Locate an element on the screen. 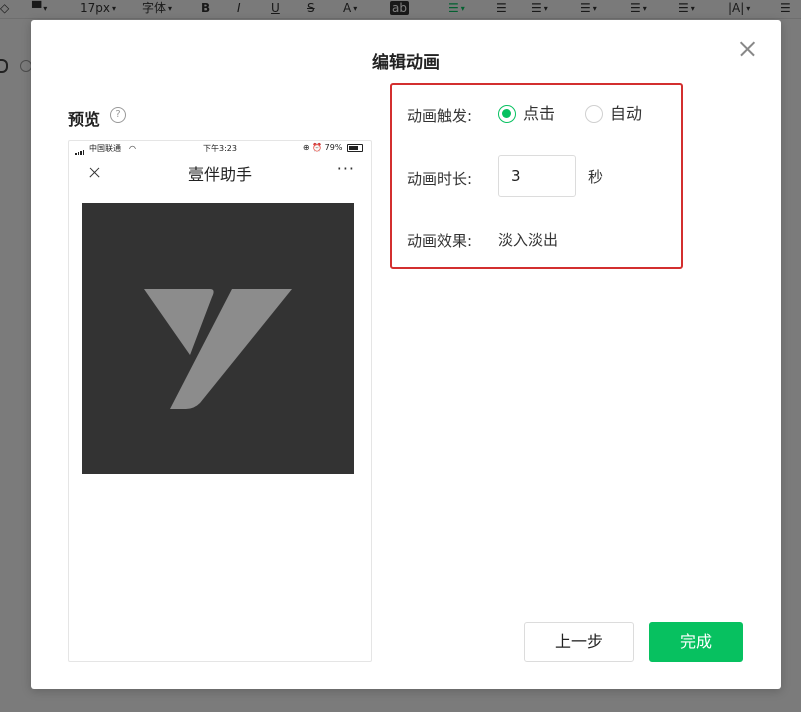 The height and width of the screenshot is (712, 801). preview-image is located at coordinates (218, 338).